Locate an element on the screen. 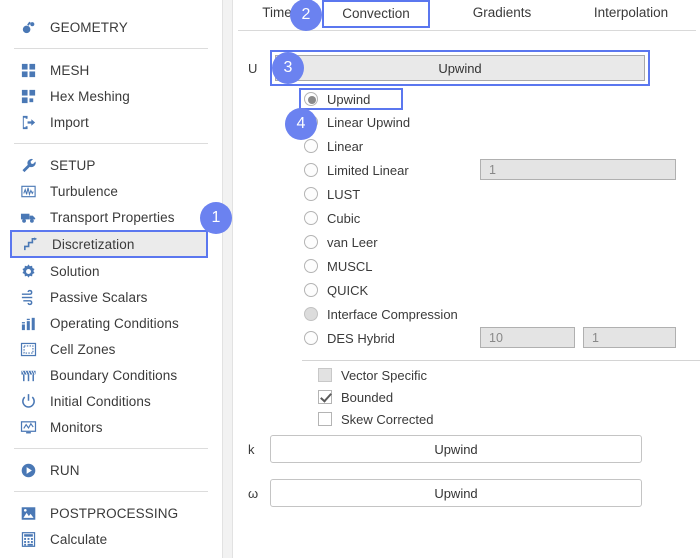 This screenshot has height=558, width=700. sidebar-item-hex-meshing: Hex Meshing is located at coordinates (111, 96).